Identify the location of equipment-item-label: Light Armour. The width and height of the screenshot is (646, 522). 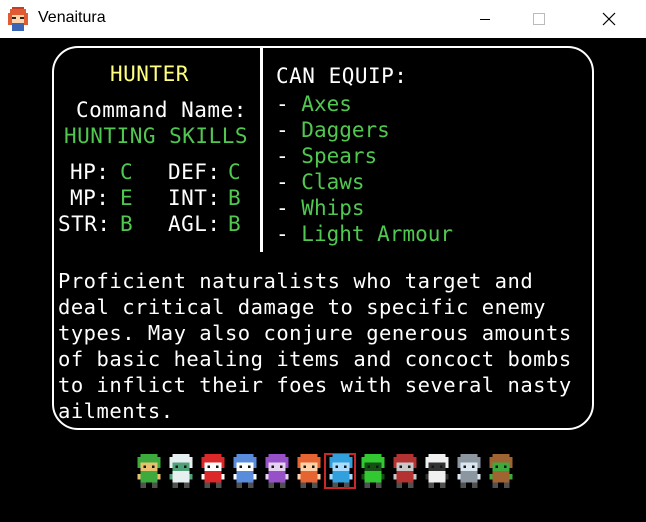
(377, 234).